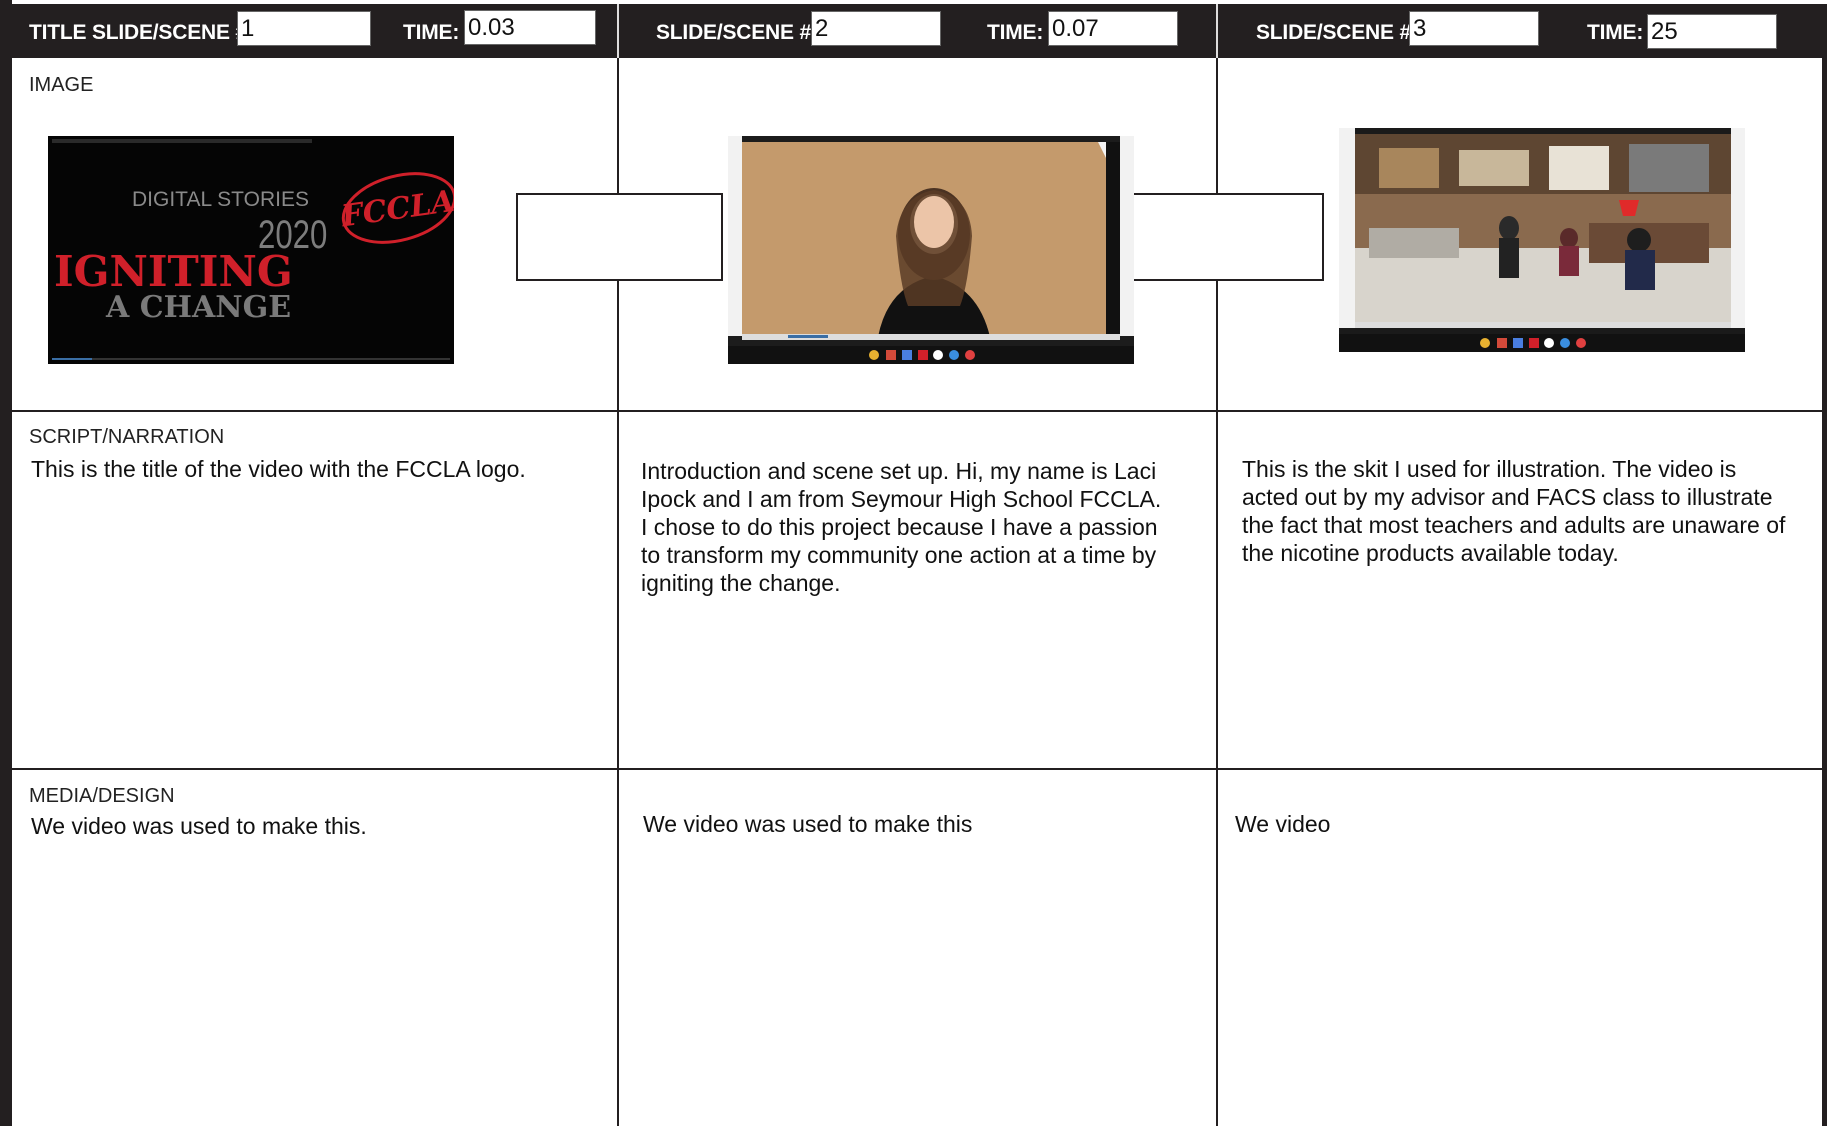  I want to click on media-row-label: MEDIA/DESIGN, so click(102, 796).